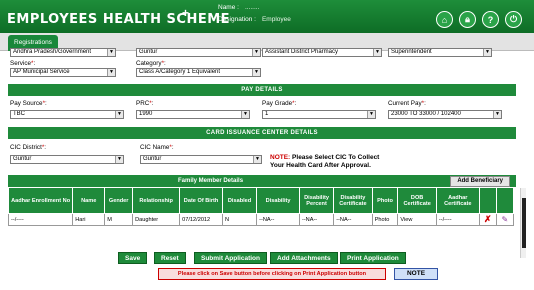 The height and width of the screenshot is (290, 534). I want to click on col-dob: Date Of Birth, so click(201, 200).